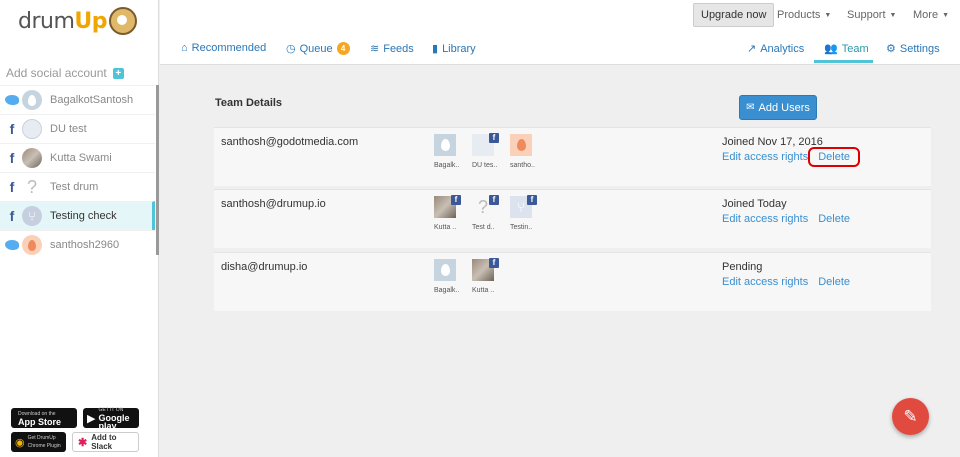  I want to click on sidebar-account-item: BagalkotSantosh, so click(77, 99).